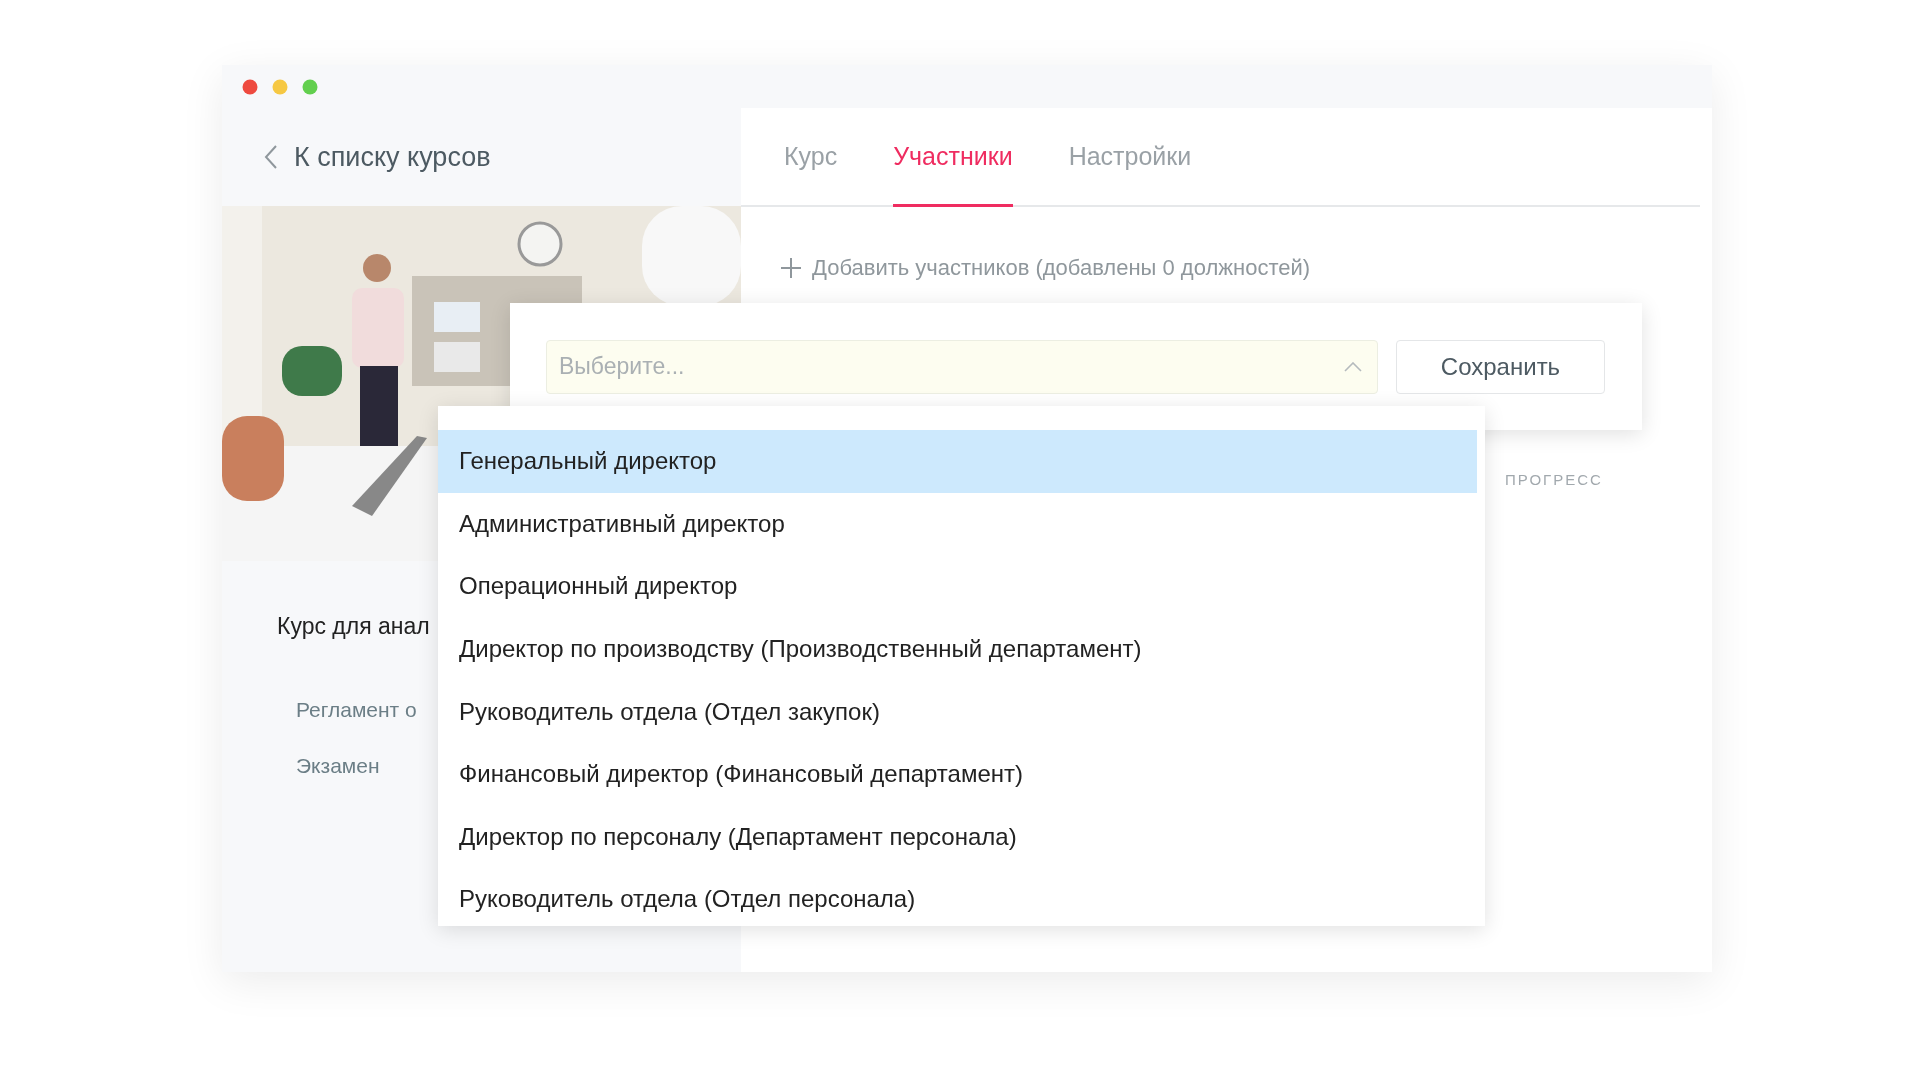  I want to click on minimize-icon, so click(280, 86).